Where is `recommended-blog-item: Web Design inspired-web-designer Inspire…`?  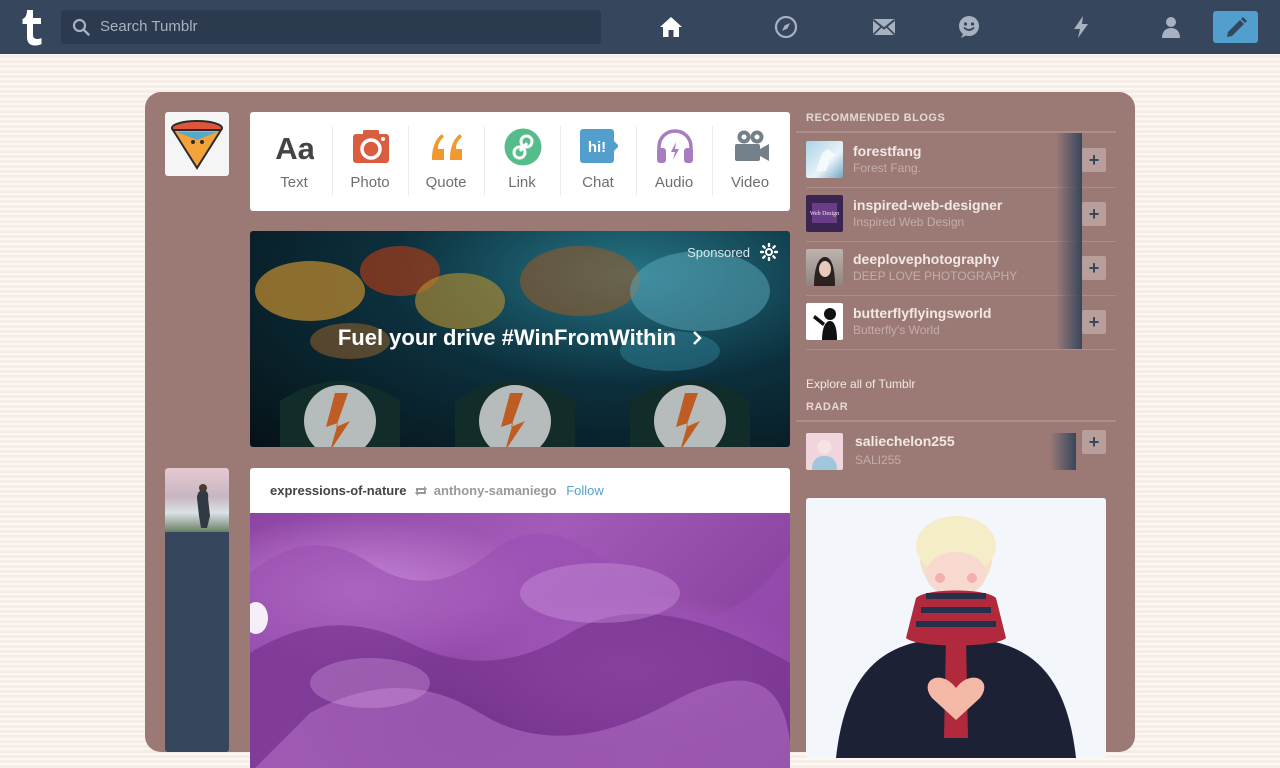
recommended-blog-item: Web Design inspired-web-designer Inspire… is located at coordinates (956, 214).